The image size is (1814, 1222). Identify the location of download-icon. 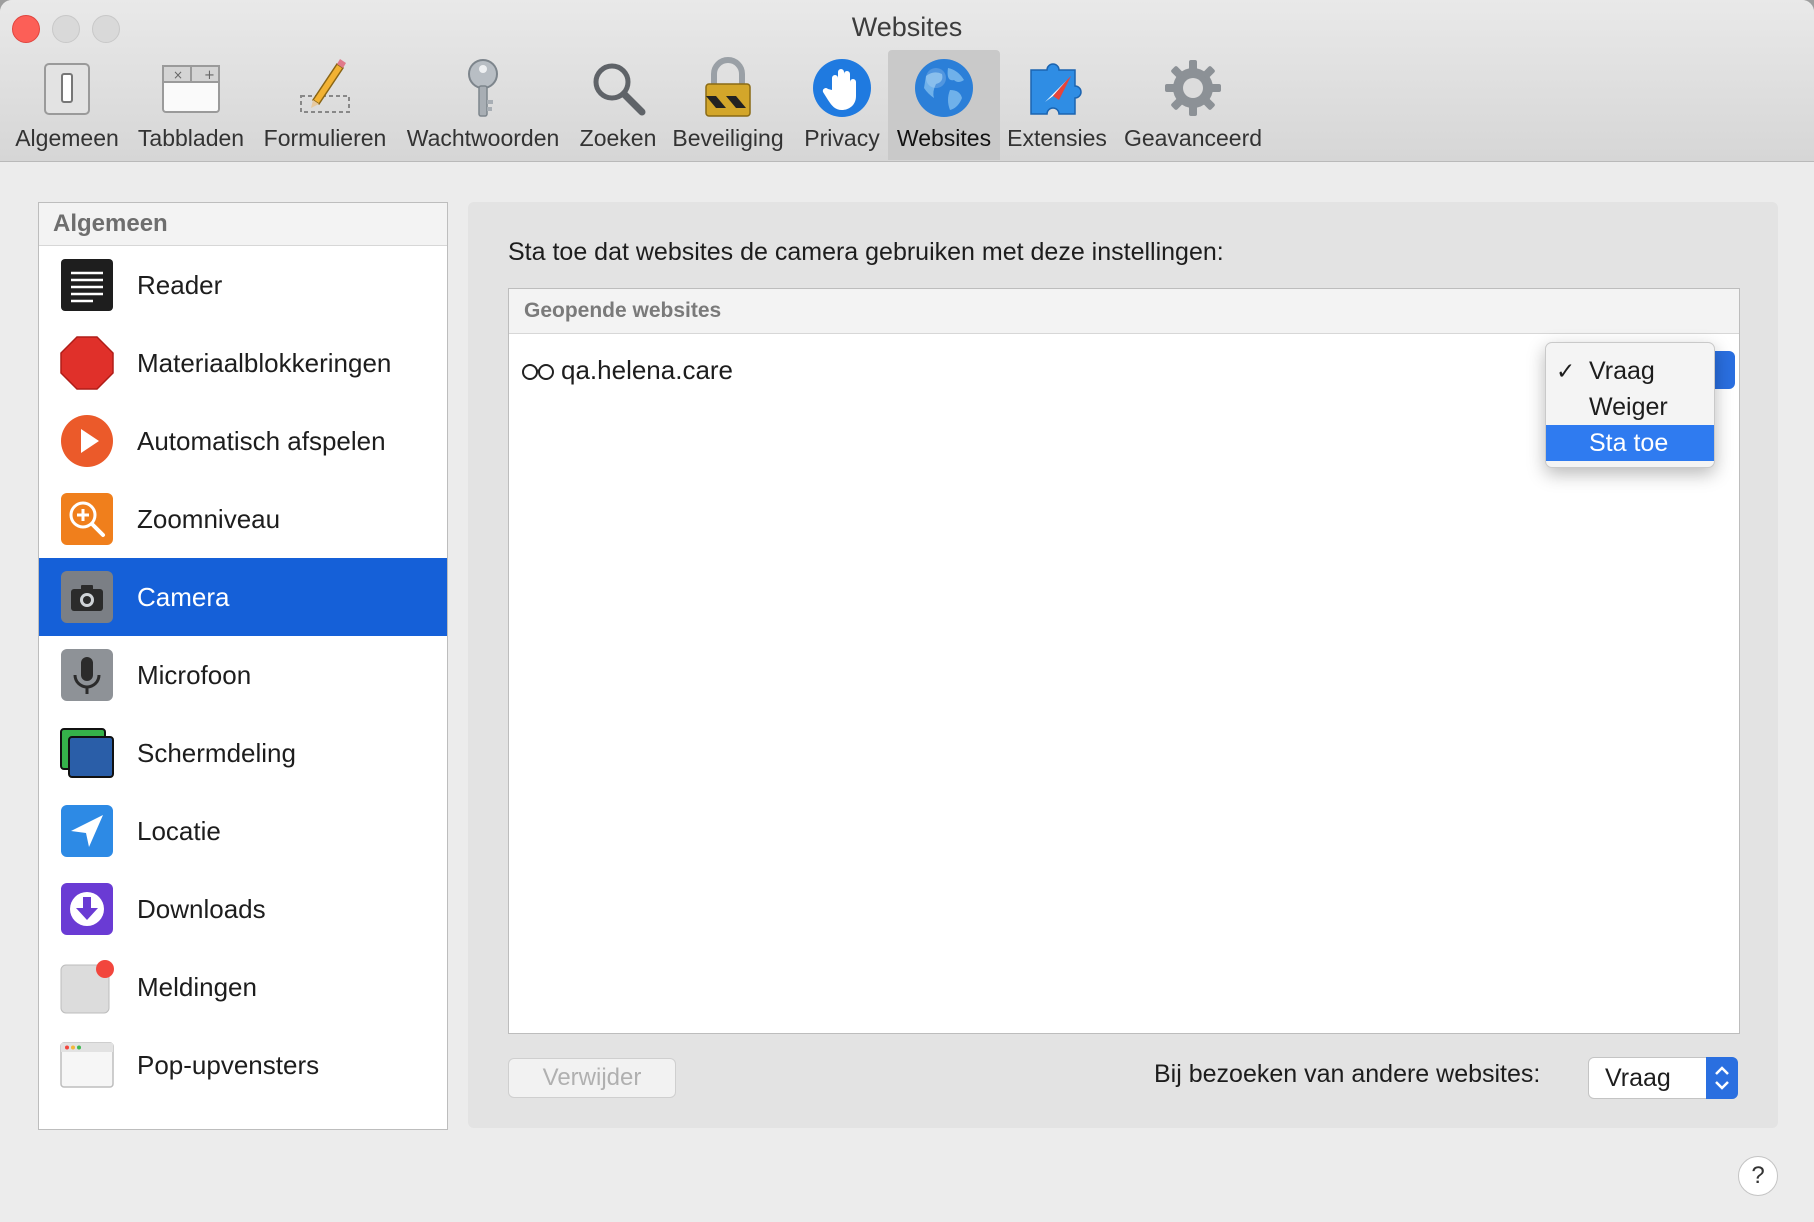
(87, 909).